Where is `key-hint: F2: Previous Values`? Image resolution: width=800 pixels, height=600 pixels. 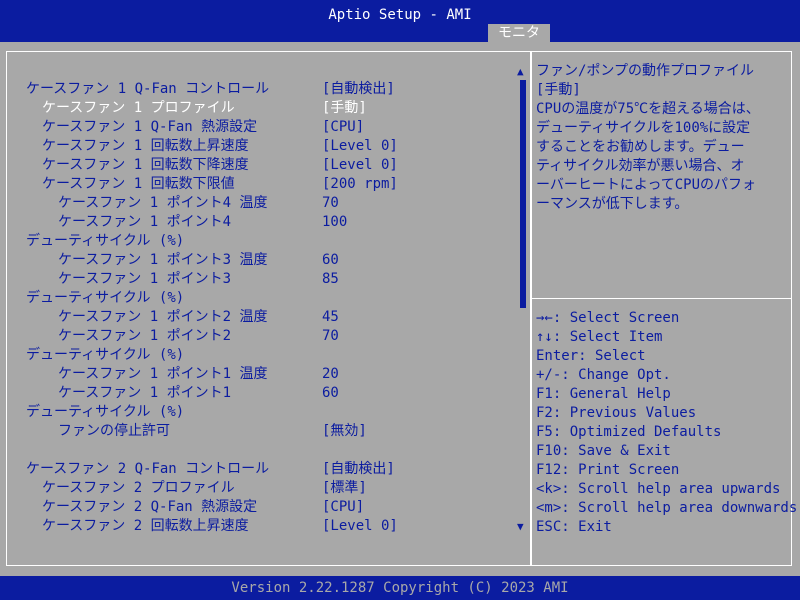
key-hint: F2: Previous Values is located at coordinates (616, 413).